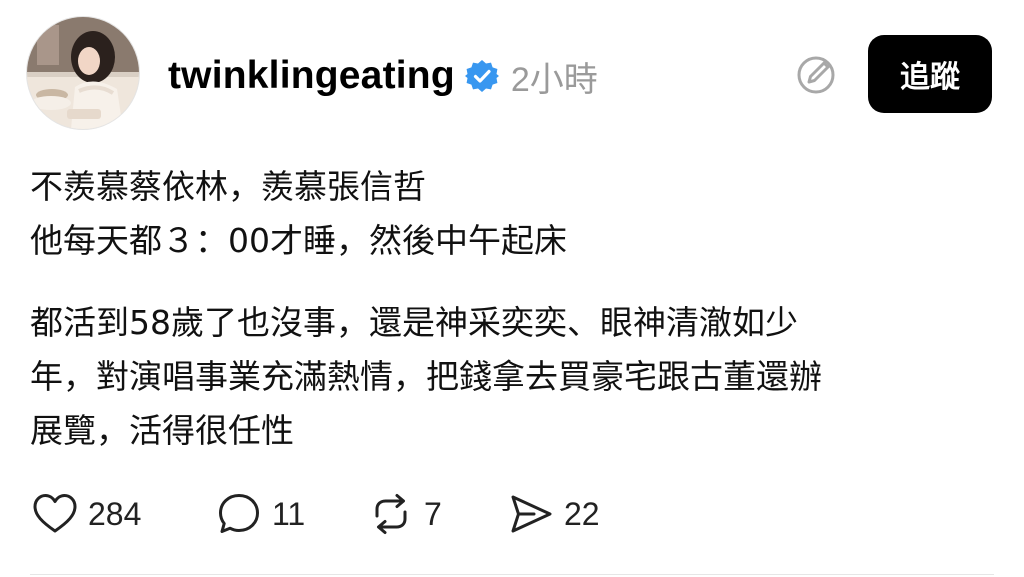  Describe the element at coordinates (289, 513) in the screenshot. I see `reply-count: 11` at that location.